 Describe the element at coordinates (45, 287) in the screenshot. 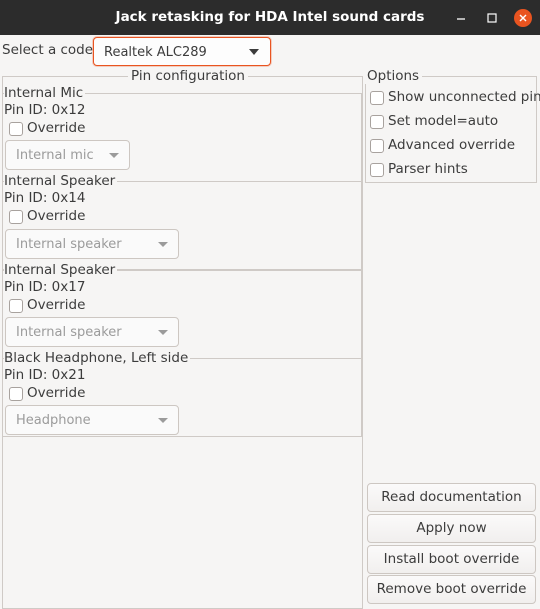

I see `pin-id: Pin ID: 0x17` at that location.